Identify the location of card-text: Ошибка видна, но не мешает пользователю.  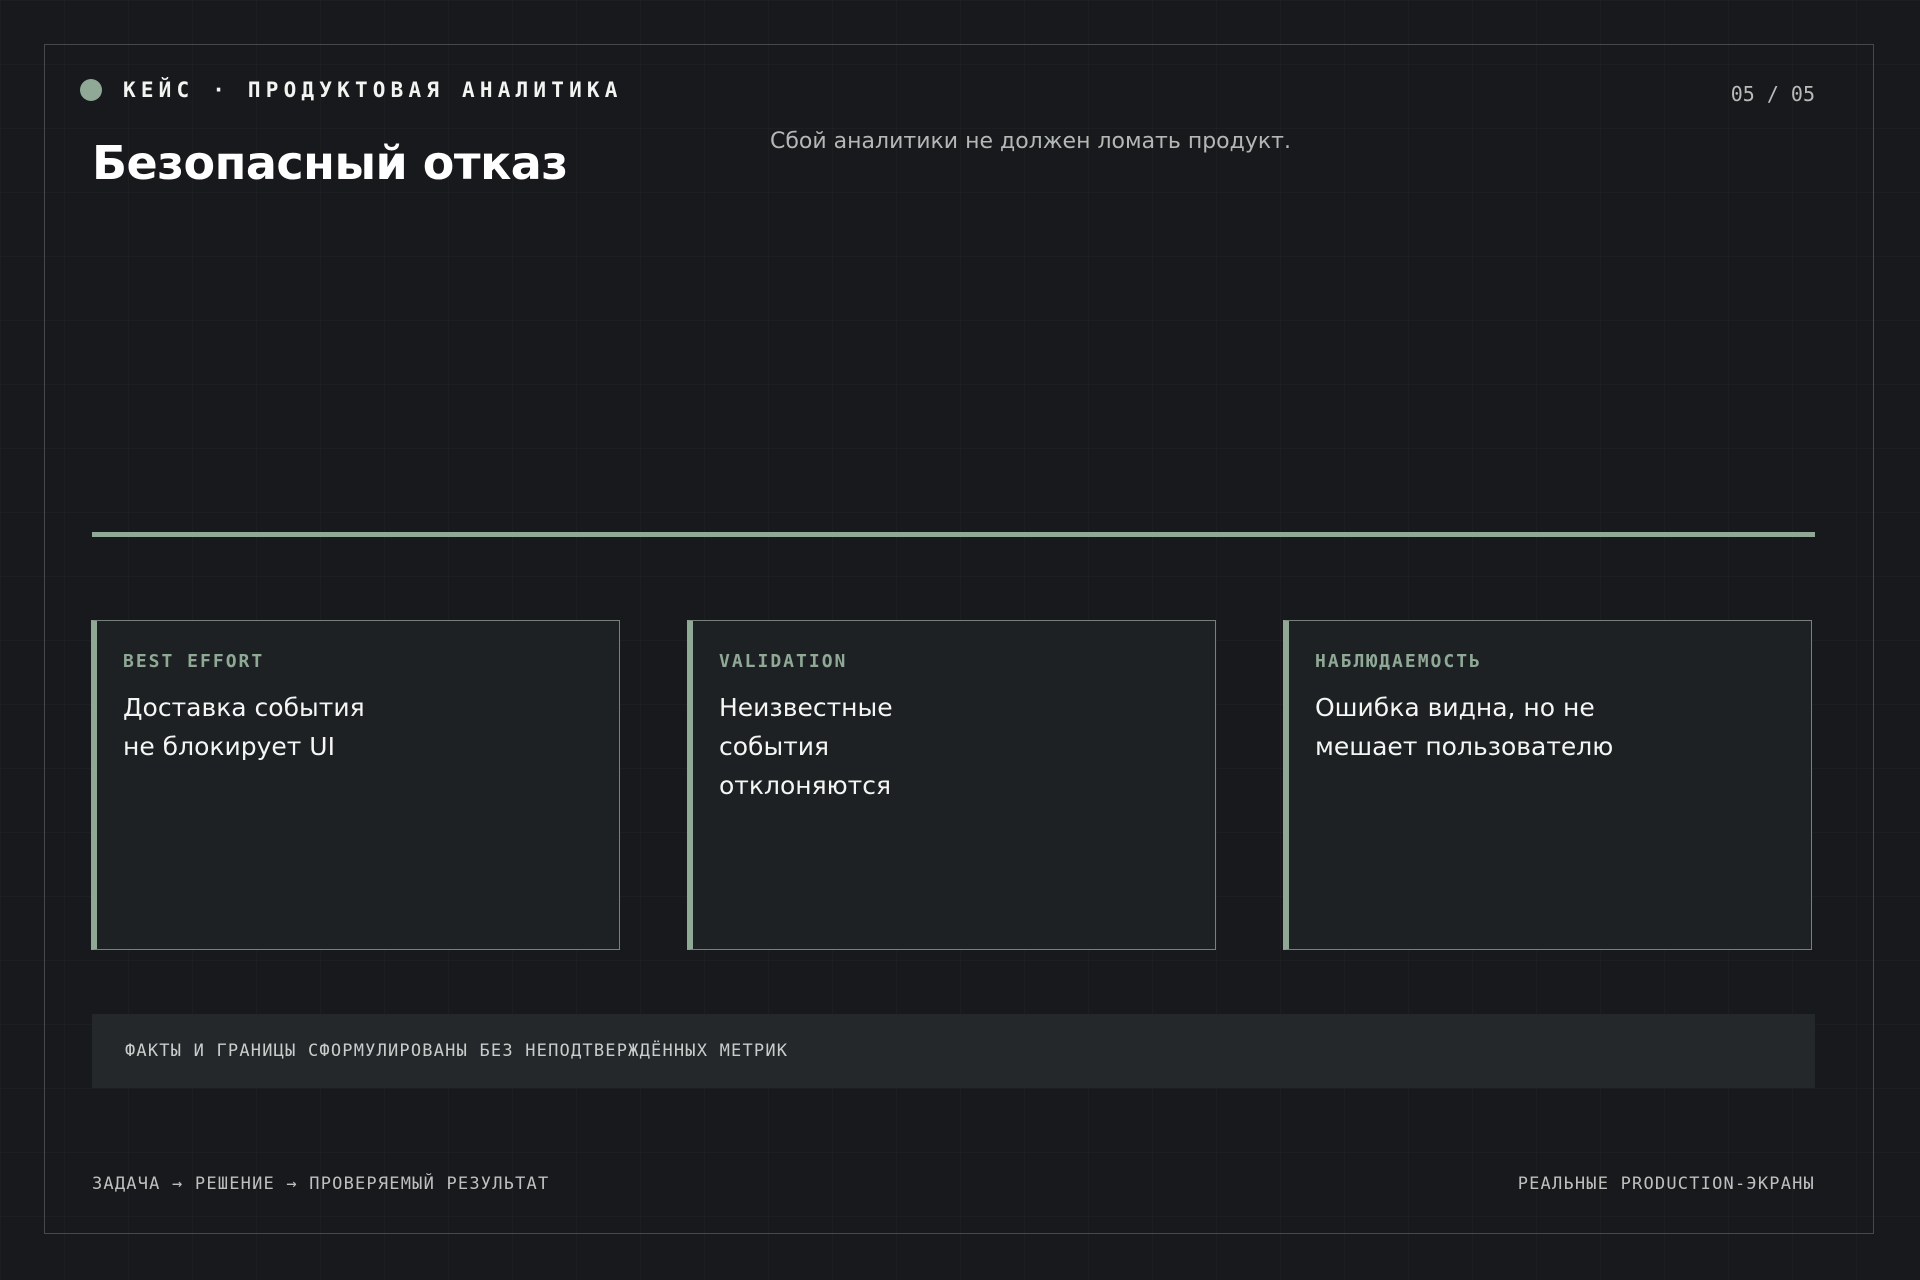
(1464, 727).